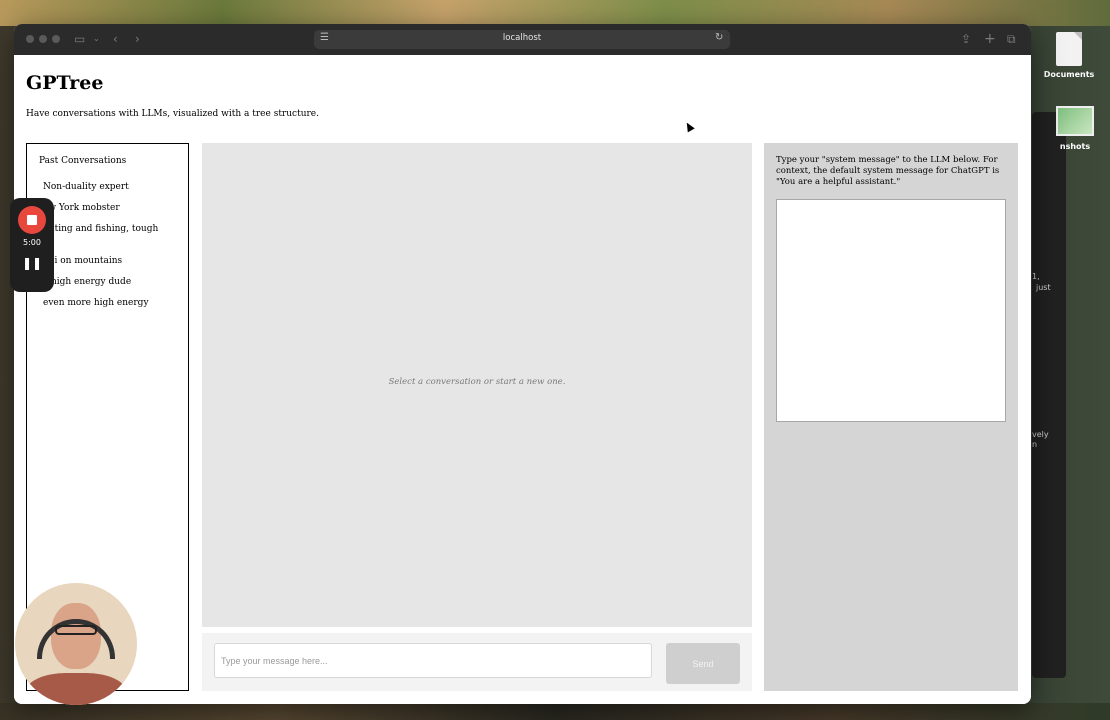 This screenshot has height=720, width=1110. I want to click on sidebar-toggle-icon: ▭, so click(79, 39).